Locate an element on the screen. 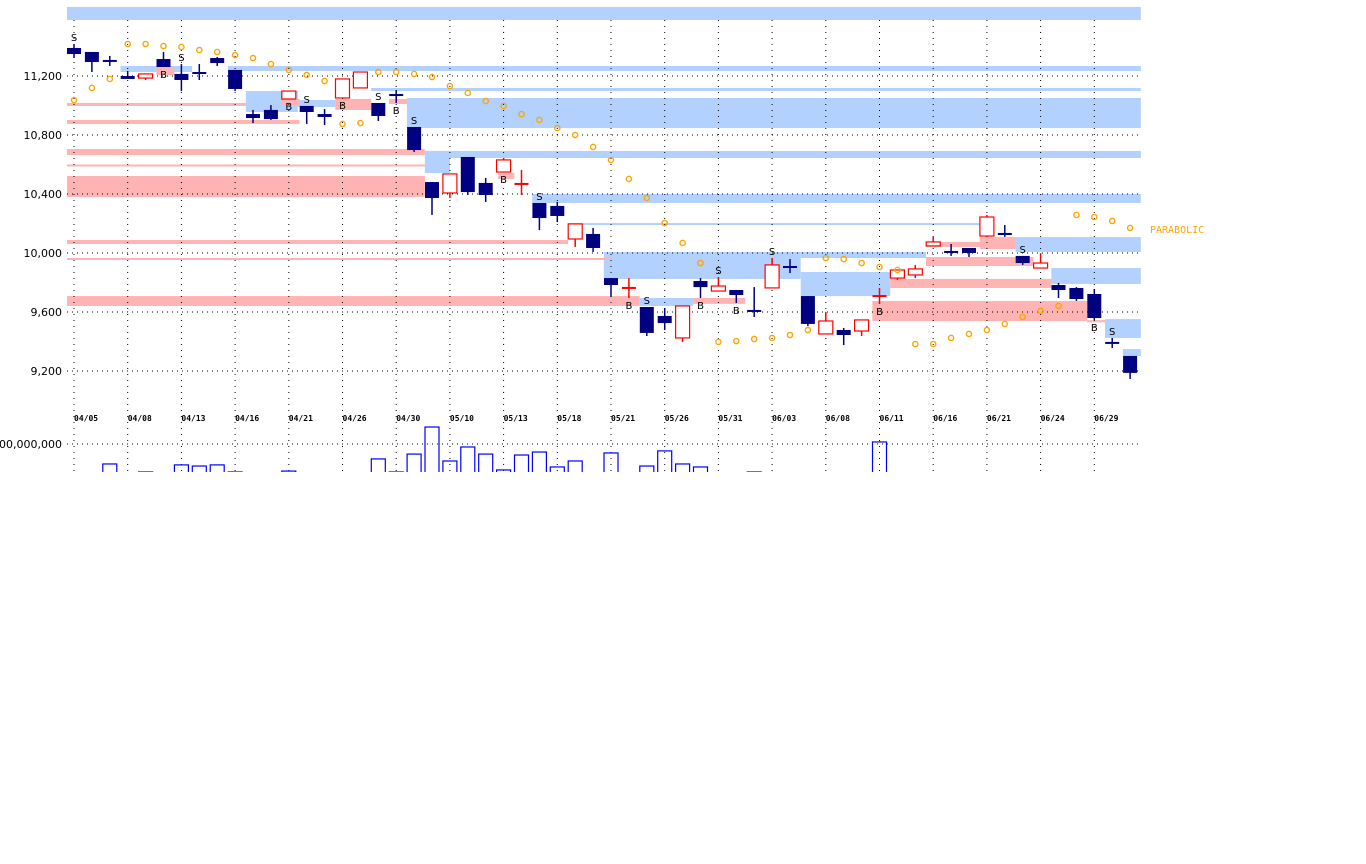  date-tick-label: 06/11 is located at coordinates (892, 418).